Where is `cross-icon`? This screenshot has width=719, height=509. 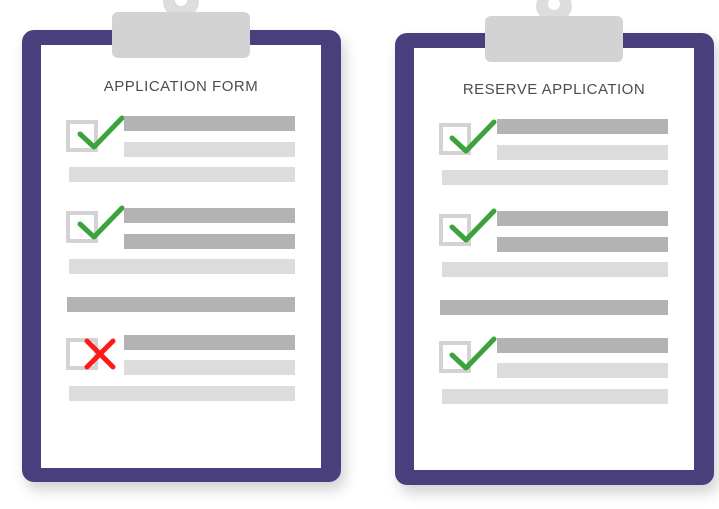 cross-icon is located at coordinates (100, 354).